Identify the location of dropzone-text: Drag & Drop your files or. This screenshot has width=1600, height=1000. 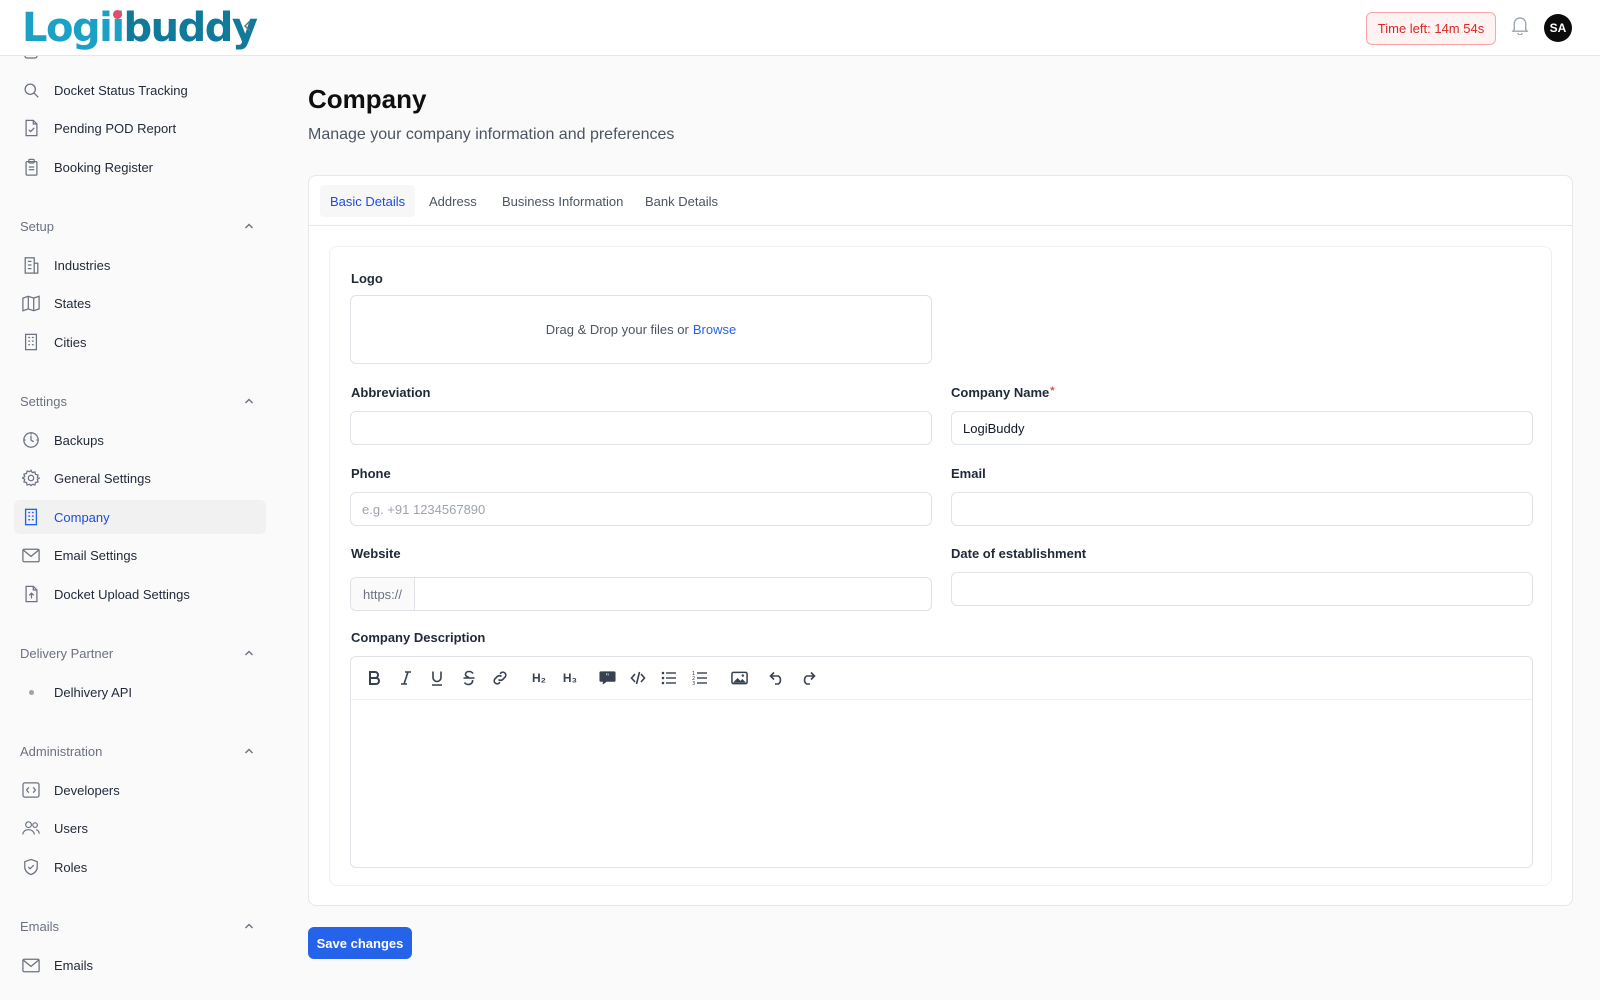
(617, 329).